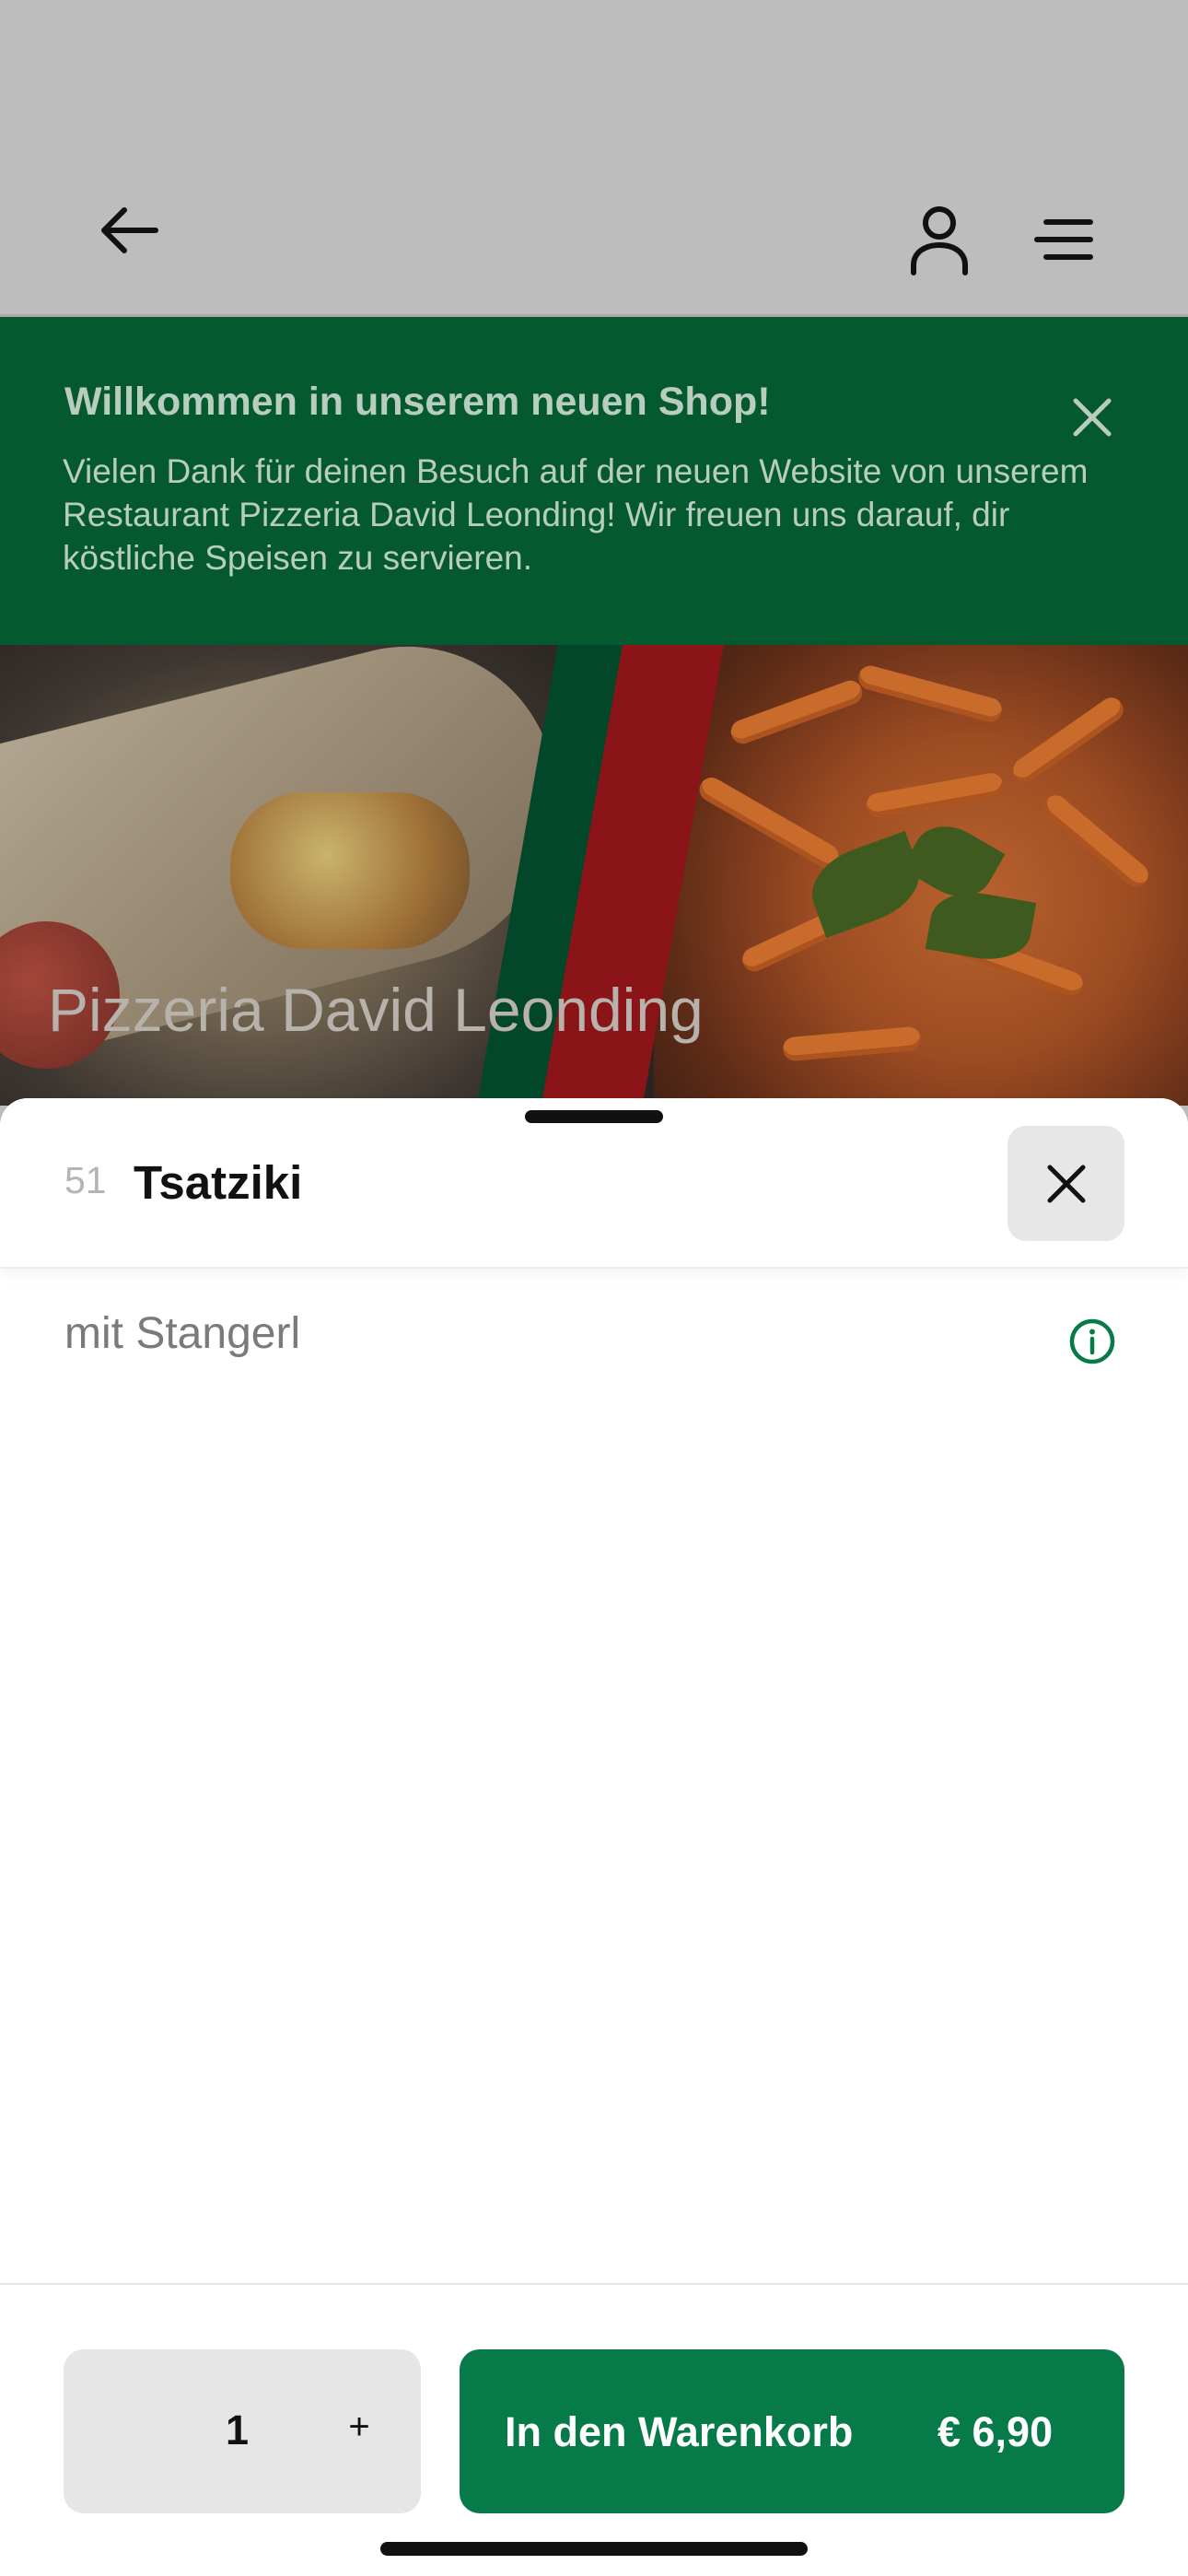 This screenshot has width=1188, height=2576. Describe the element at coordinates (85, 1180) in the screenshot. I see `item-number: 51` at that location.